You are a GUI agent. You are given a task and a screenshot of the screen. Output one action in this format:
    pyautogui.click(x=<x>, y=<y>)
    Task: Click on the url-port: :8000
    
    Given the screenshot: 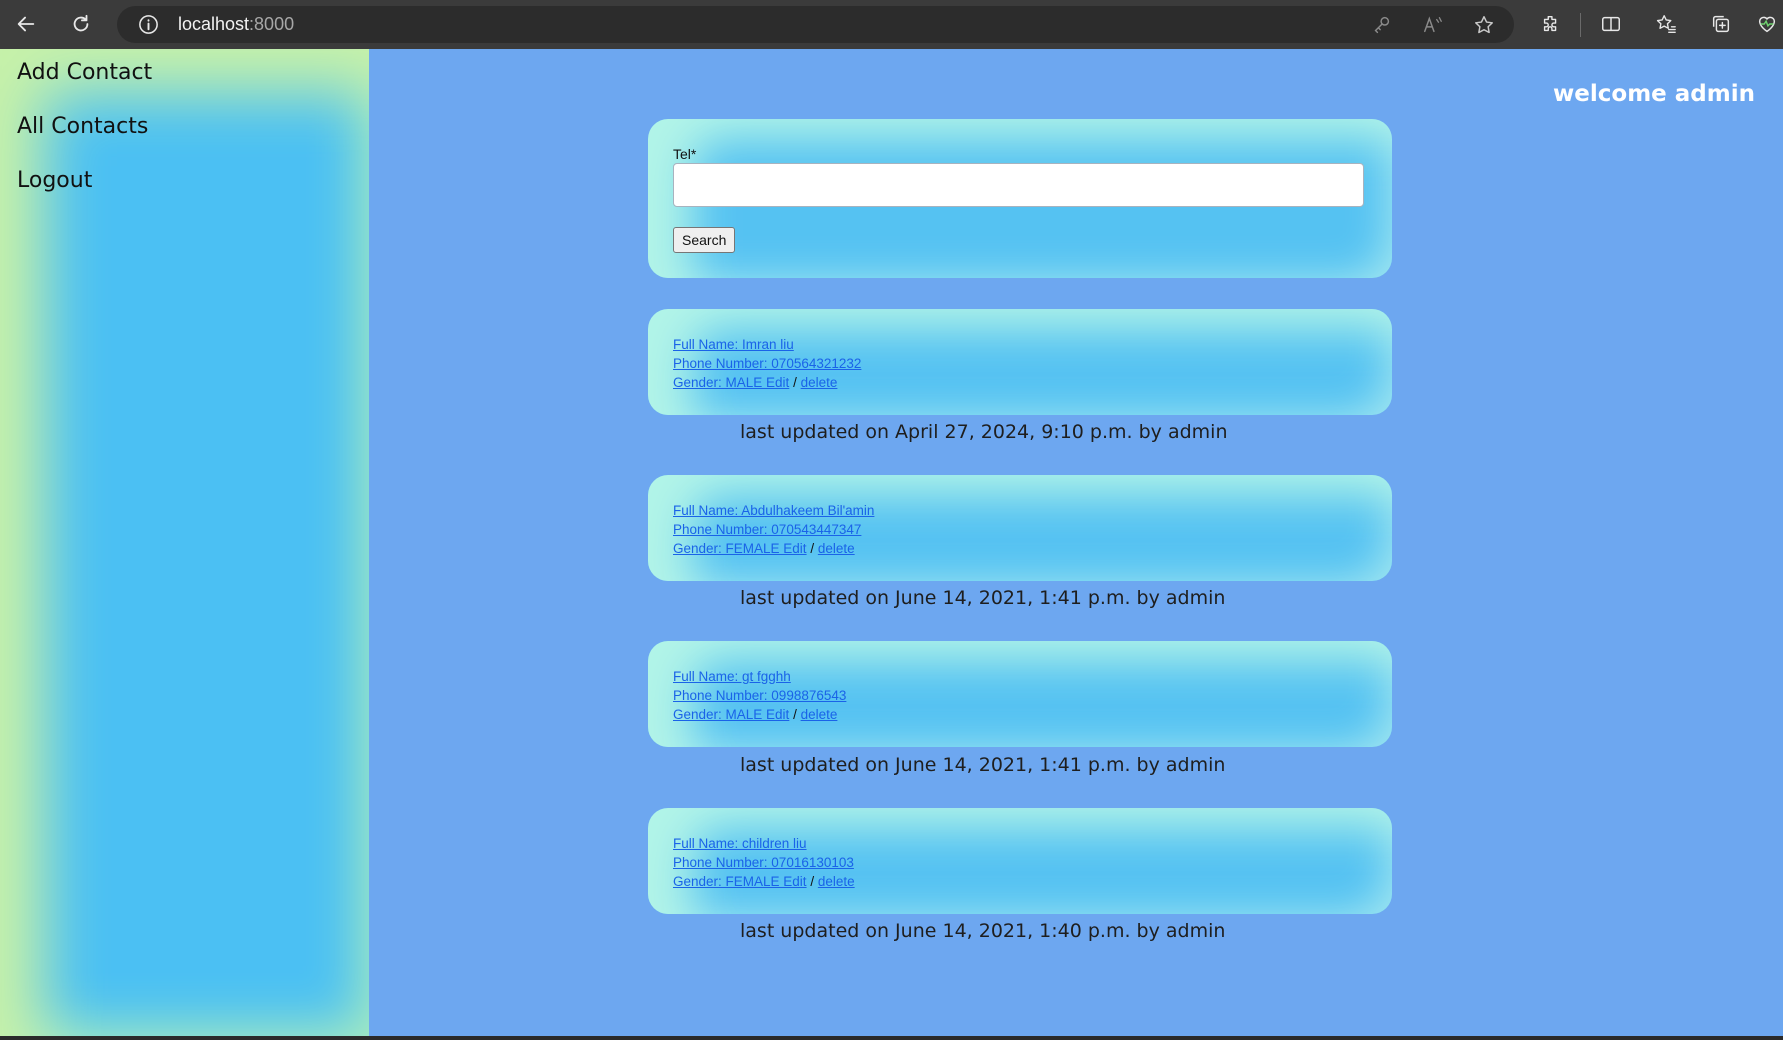 What is the action you would take?
    pyautogui.click(x=272, y=24)
    